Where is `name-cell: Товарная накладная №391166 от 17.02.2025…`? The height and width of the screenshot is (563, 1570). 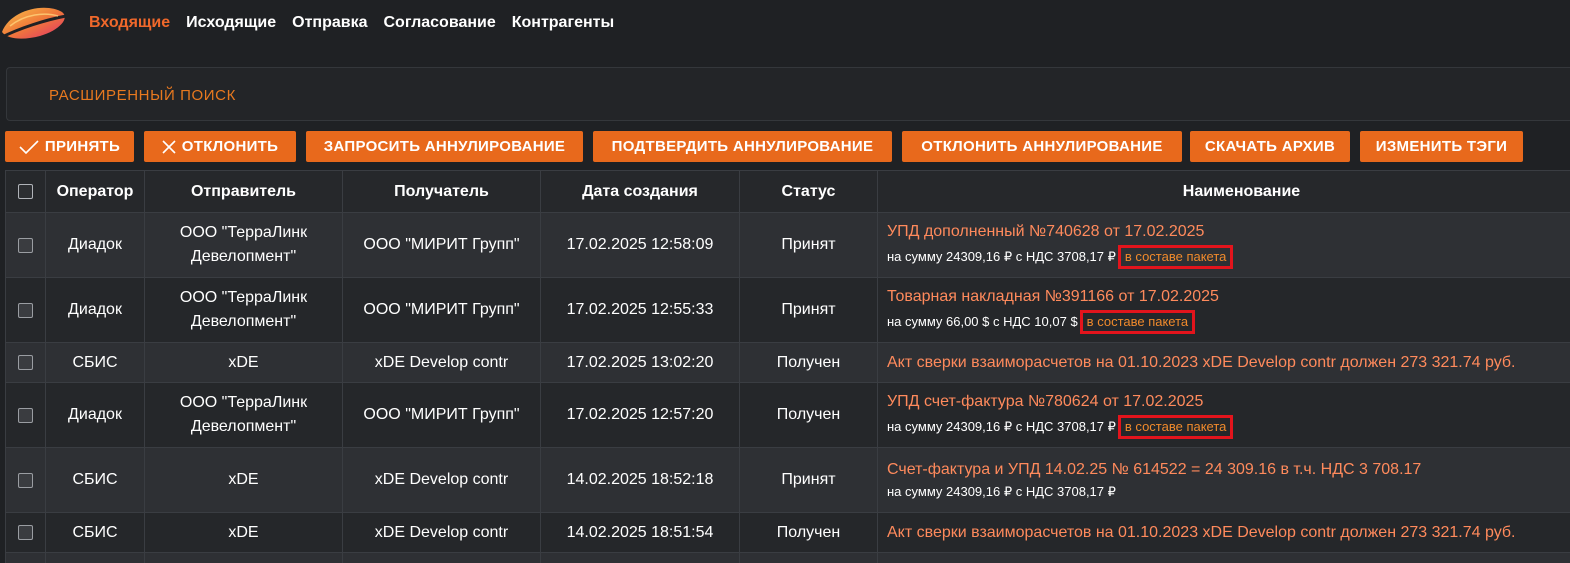
name-cell: Товарная накладная №391166 от 17.02.2025… is located at coordinates (1223, 310).